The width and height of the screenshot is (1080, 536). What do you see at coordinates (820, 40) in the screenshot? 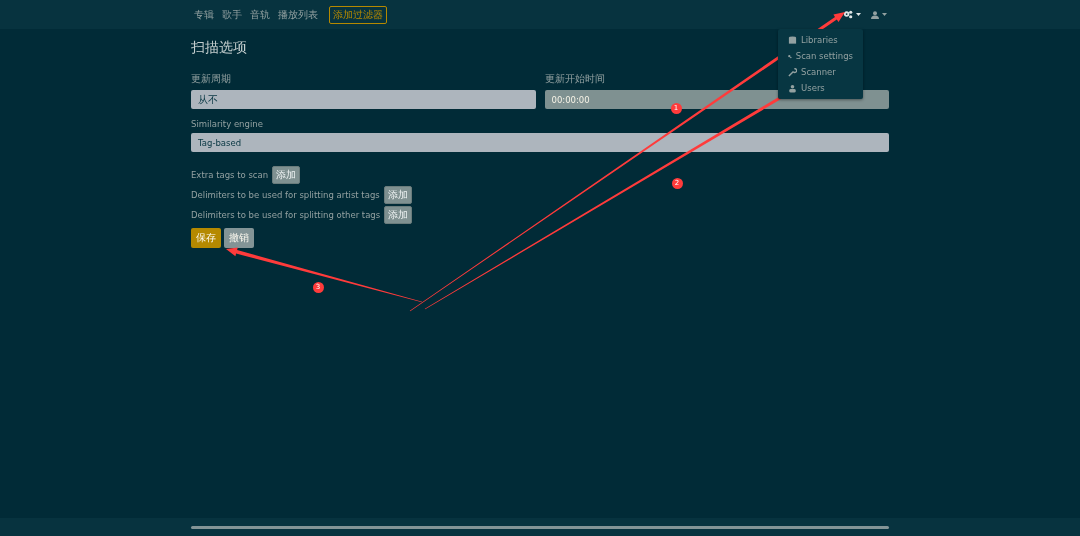
I see `menu-item: Libraries` at bounding box center [820, 40].